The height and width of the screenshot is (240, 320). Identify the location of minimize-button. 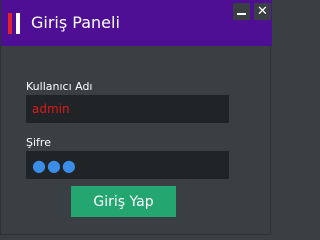
(241, 11).